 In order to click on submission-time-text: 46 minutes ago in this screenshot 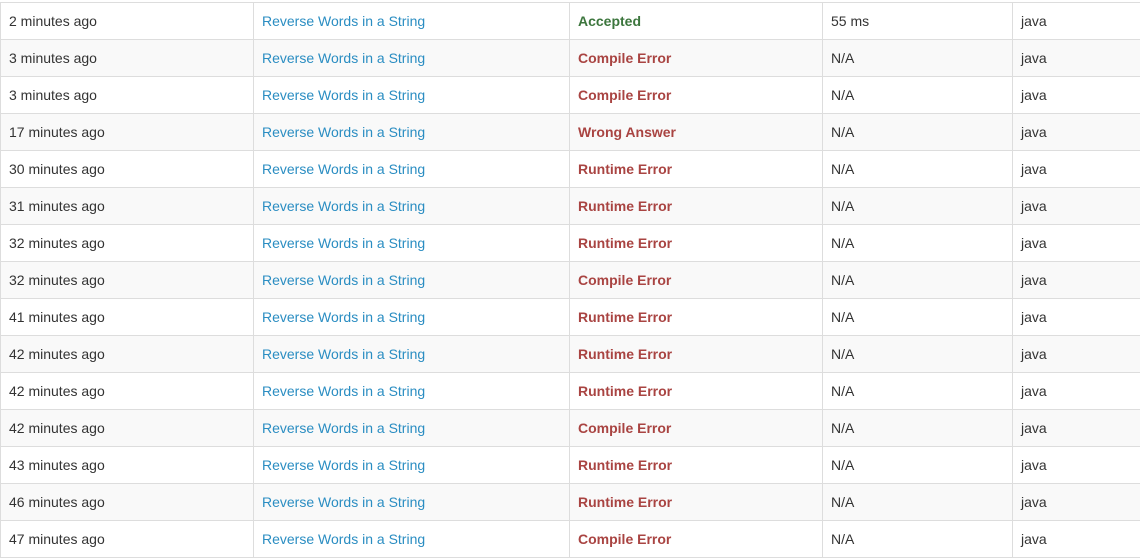, I will do `click(57, 502)`.